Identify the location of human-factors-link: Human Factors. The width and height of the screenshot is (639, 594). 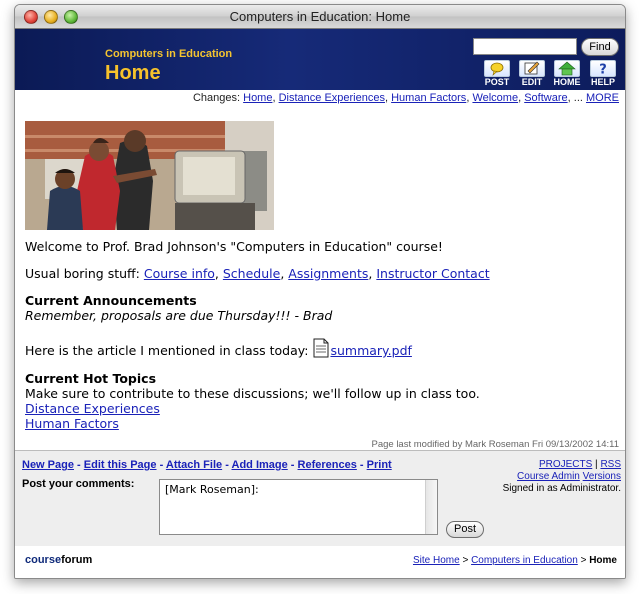
(72, 423).